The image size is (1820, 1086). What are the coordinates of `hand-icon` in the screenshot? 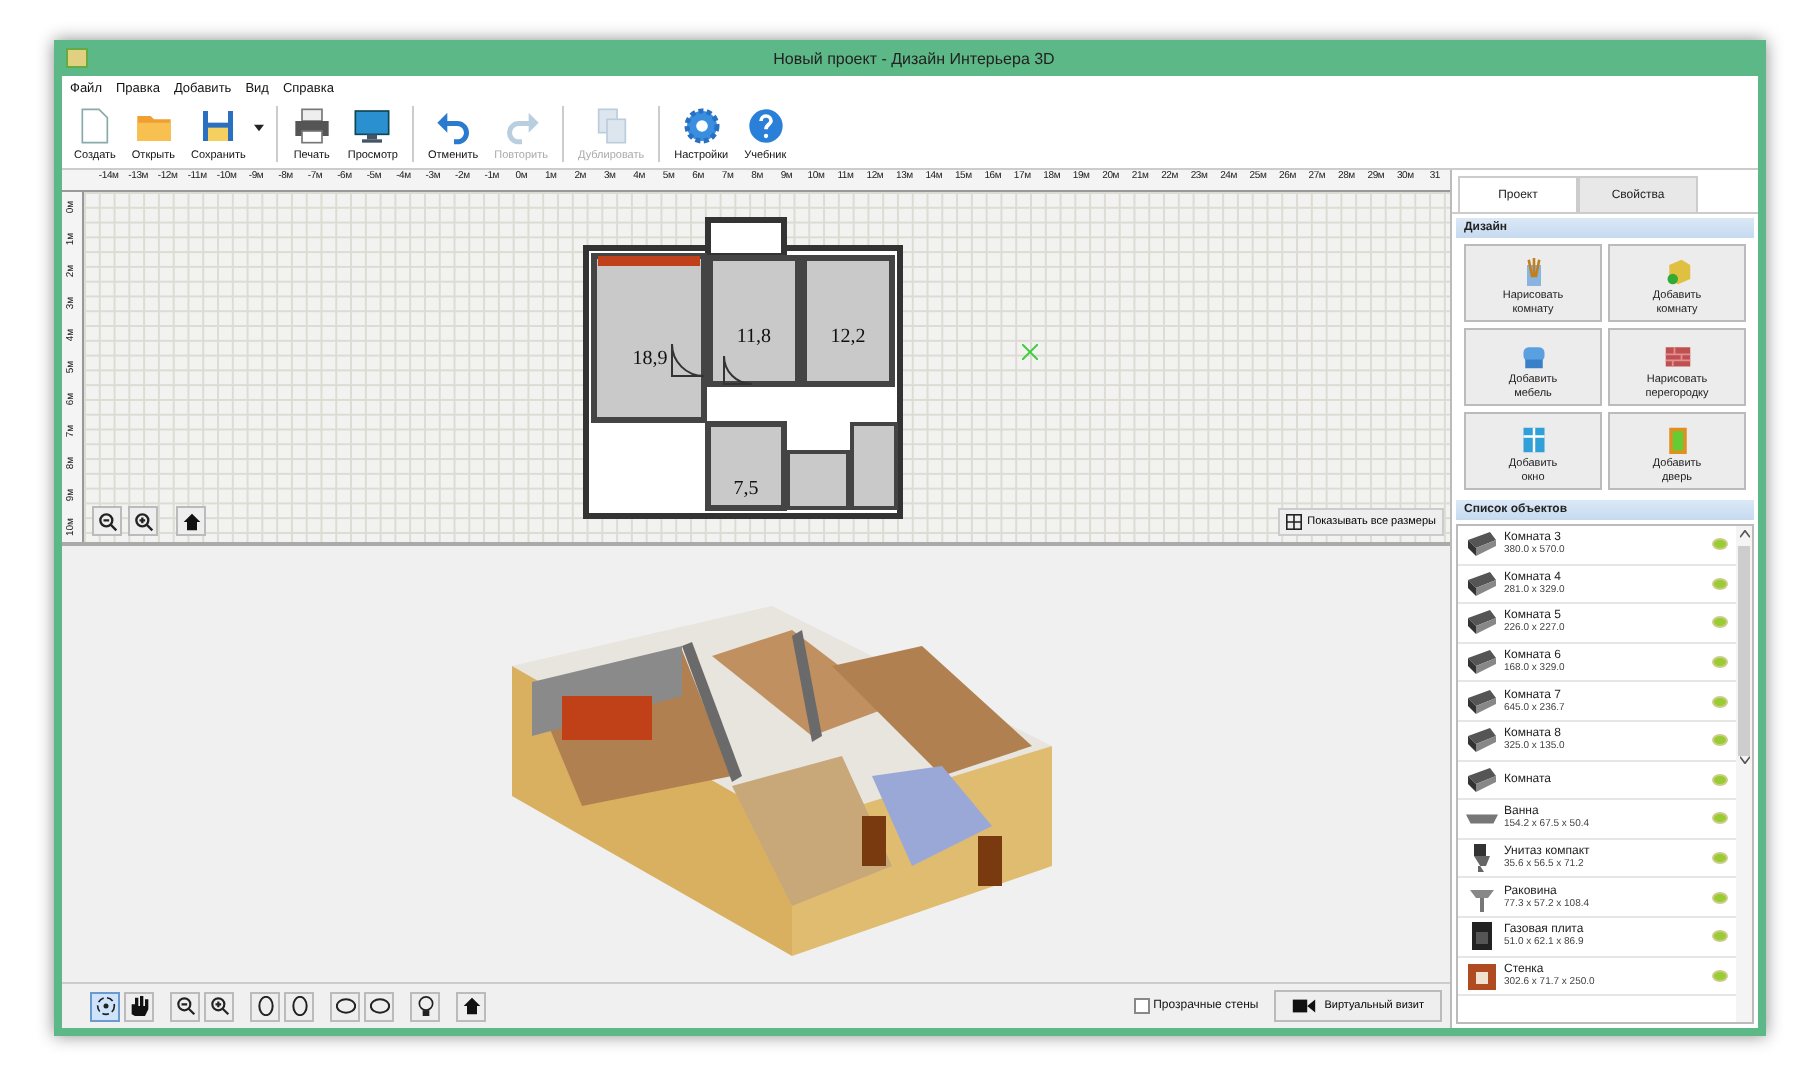 It's located at (139, 1006).